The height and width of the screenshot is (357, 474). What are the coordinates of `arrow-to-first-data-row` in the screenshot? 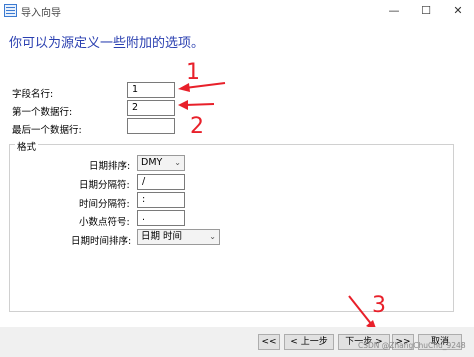 It's located at (199, 104).